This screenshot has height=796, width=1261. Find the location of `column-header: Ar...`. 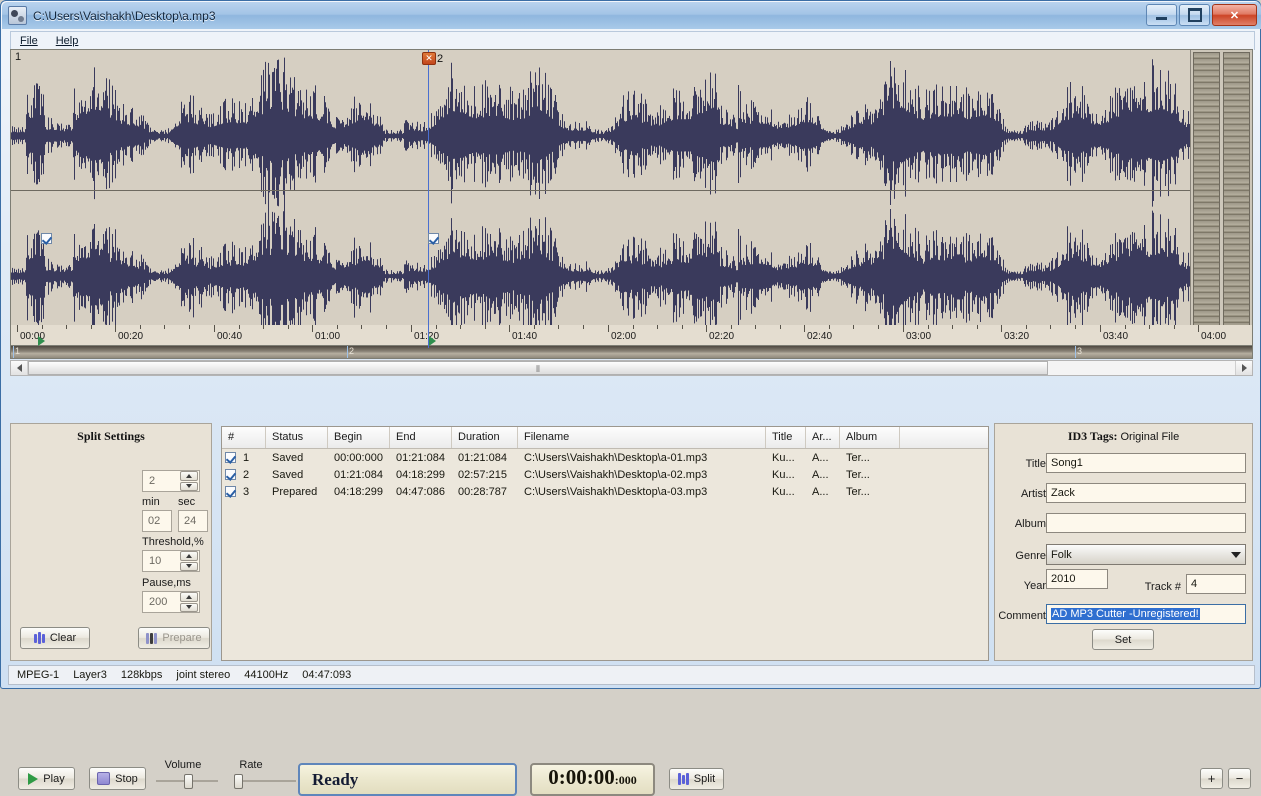

column-header: Ar... is located at coordinates (823, 437).